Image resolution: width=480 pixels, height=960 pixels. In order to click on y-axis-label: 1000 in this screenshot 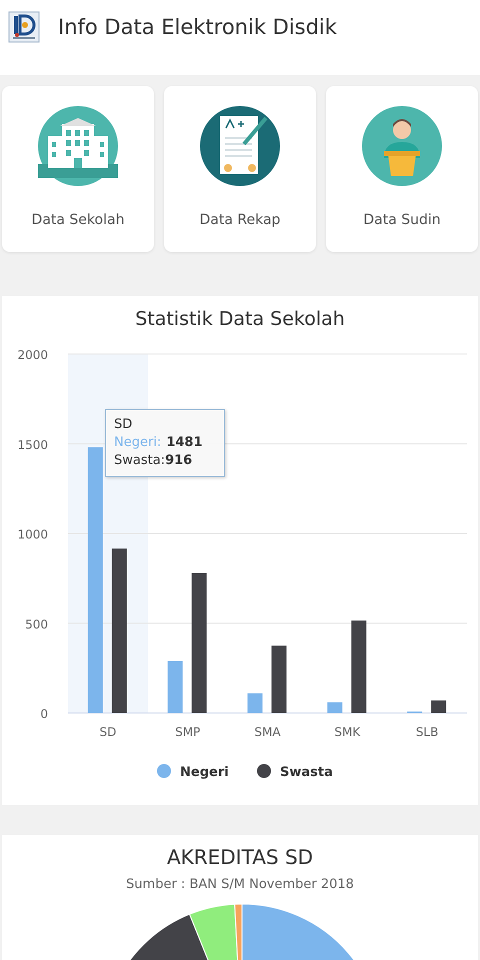, I will do `click(32, 535)`.